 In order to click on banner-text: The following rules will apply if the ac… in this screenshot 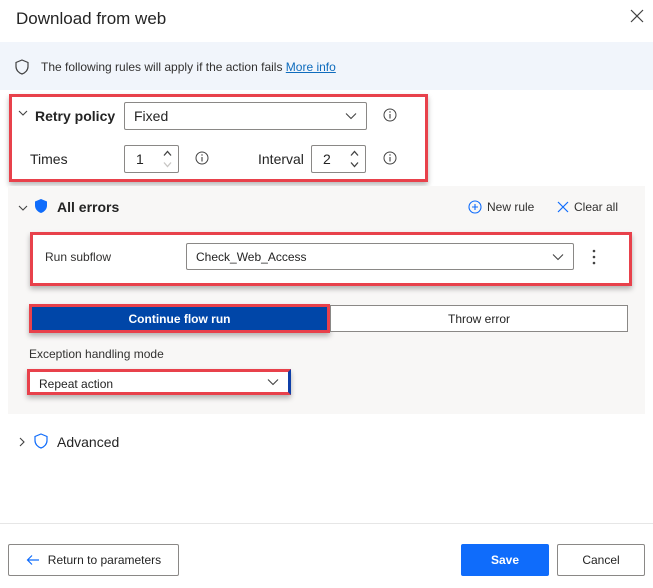, I will do `click(188, 67)`.